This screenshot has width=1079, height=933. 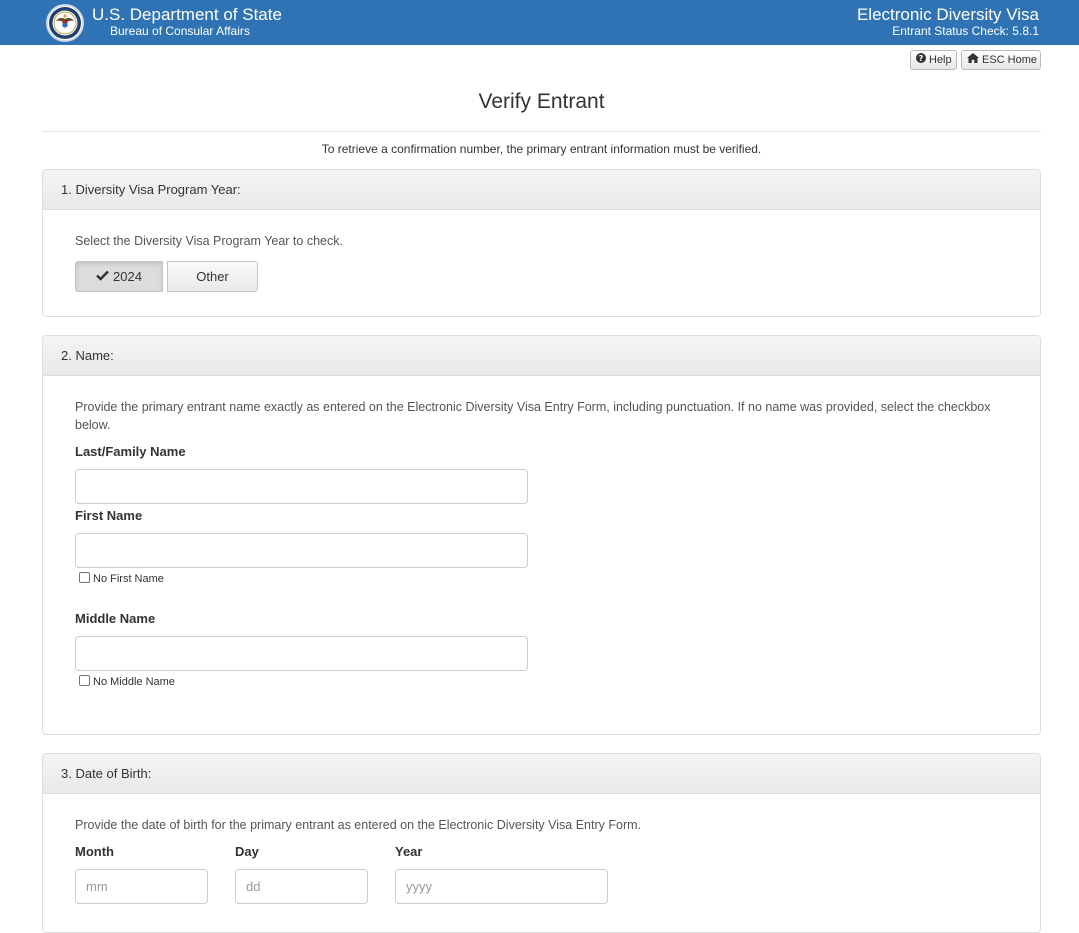 What do you see at coordinates (501, 886) in the screenshot?
I see `year-input` at bounding box center [501, 886].